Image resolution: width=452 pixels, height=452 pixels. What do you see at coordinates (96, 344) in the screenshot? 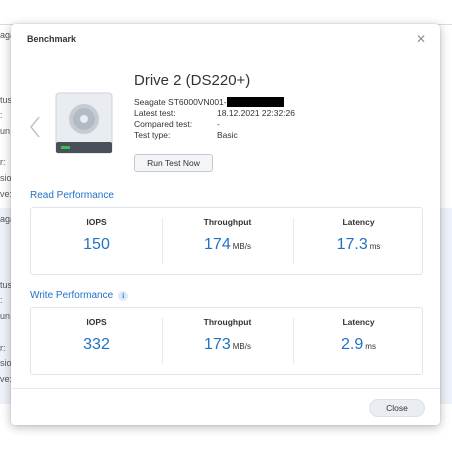
I see `write-iops-value: 332` at bounding box center [96, 344].